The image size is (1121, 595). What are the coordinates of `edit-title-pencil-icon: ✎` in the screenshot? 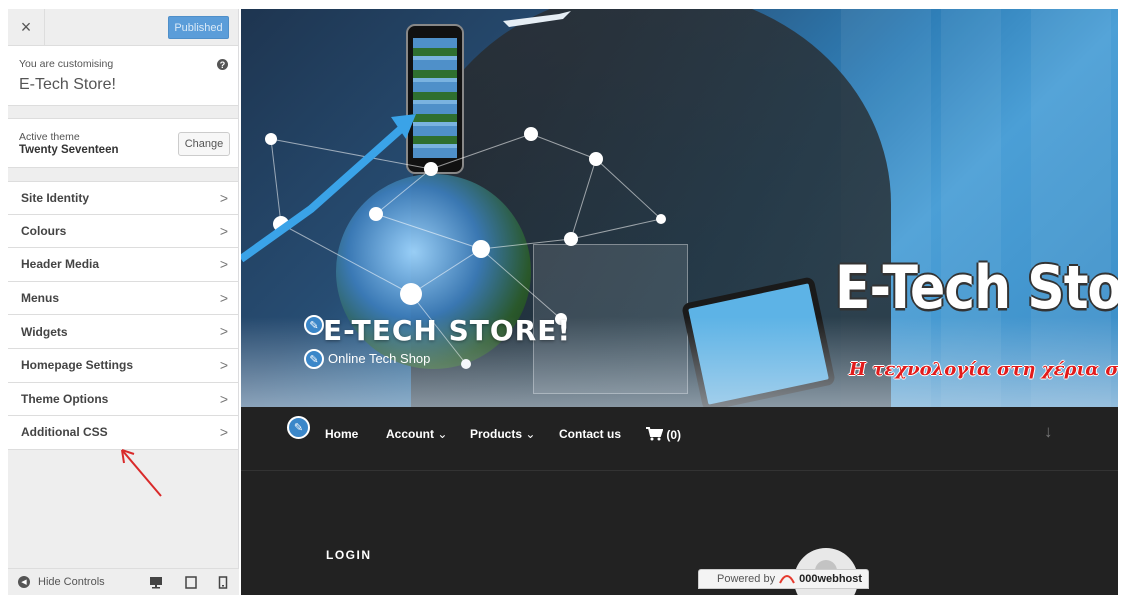 It's located at (314, 325).